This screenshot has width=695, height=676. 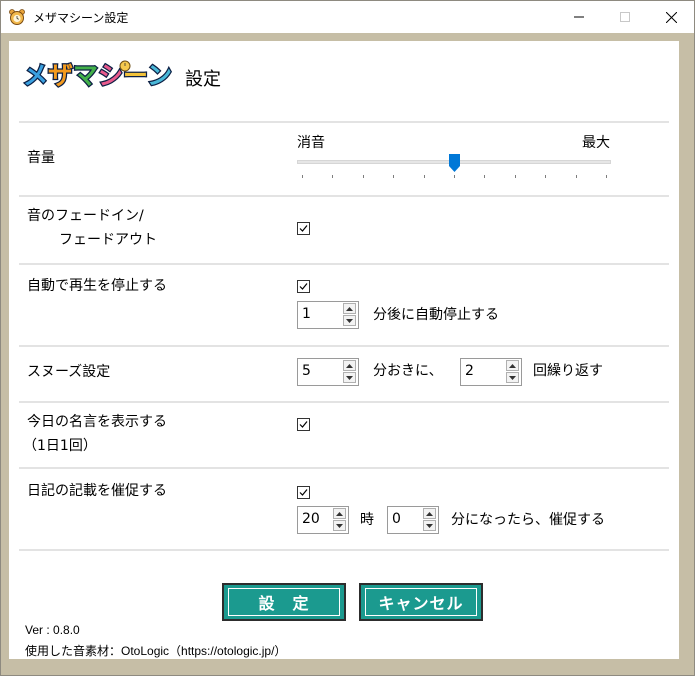 I want to click on credit-text: 使用した音素材：OtoLogic（https://otologic.jp/）, so click(x=156, y=651).